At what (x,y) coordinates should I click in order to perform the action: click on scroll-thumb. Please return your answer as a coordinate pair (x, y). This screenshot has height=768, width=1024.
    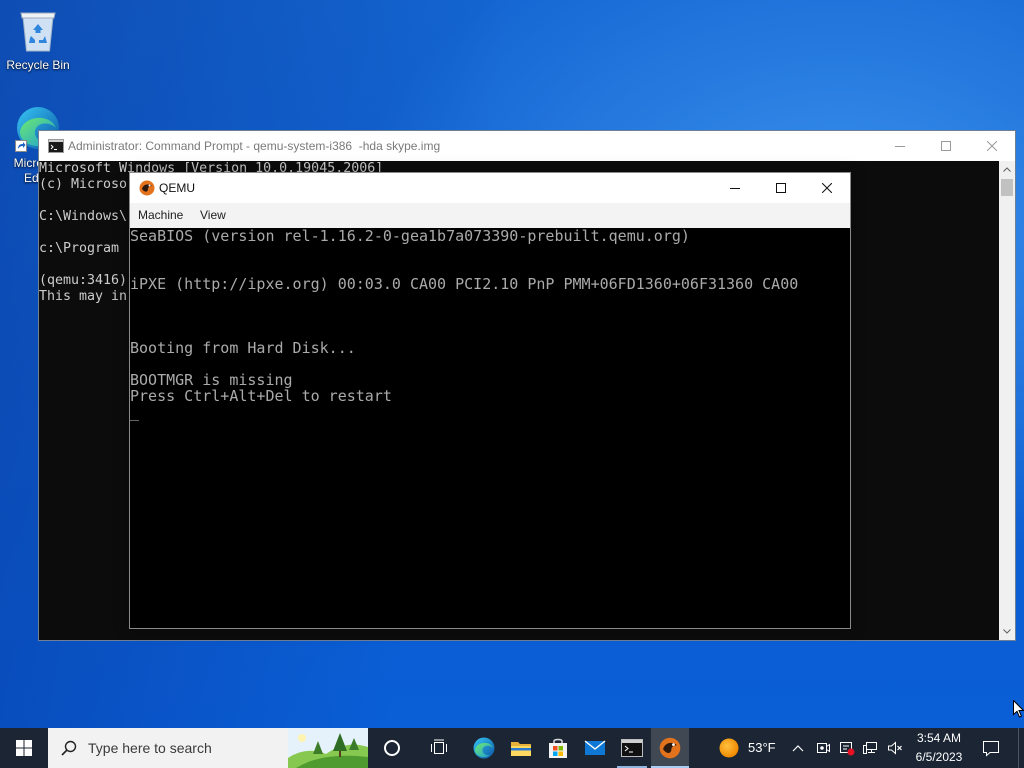
    Looking at the image, I should click on (1007, 187).